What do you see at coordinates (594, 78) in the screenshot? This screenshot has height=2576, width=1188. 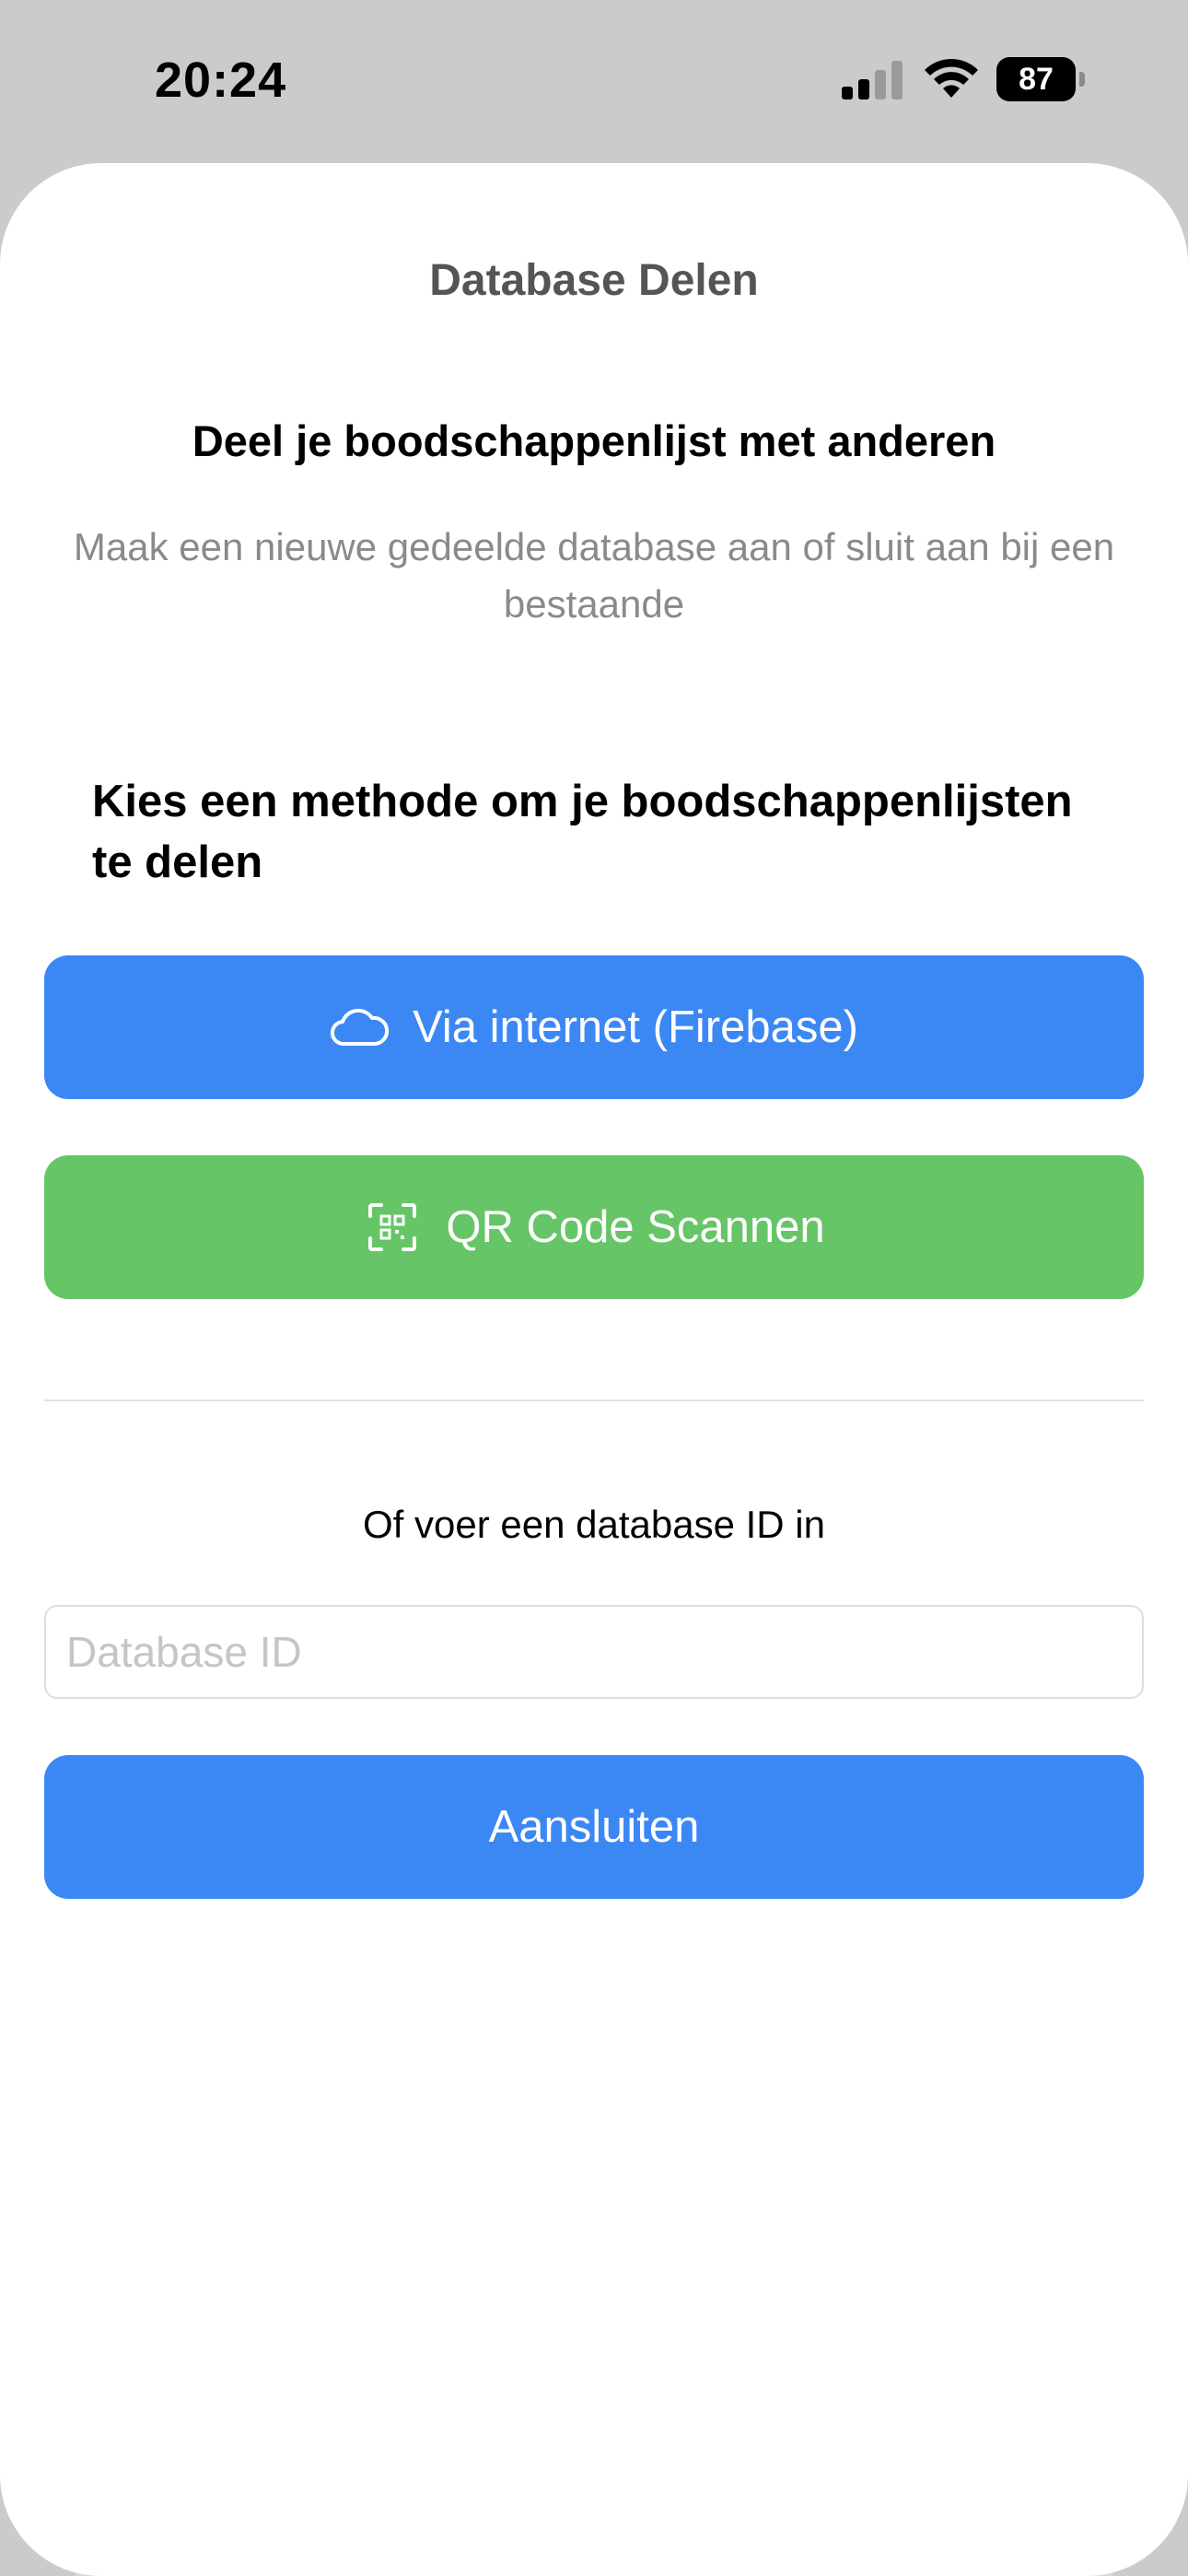 I see `status-bar: 20:24 87` at bounding box center [594, 78].